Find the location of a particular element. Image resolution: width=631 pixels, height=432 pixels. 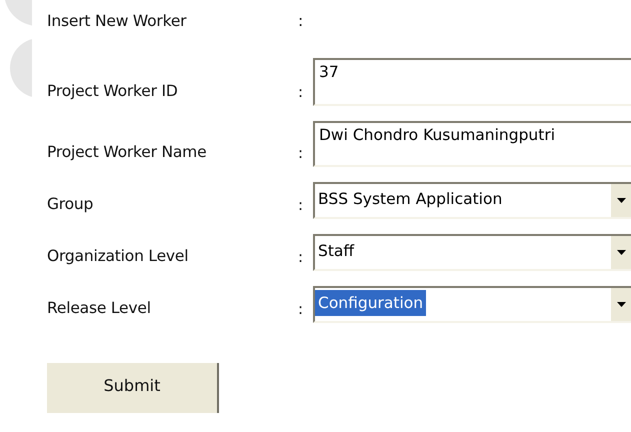

field-label: Project Worker Name is located at coordinates (127, 153).